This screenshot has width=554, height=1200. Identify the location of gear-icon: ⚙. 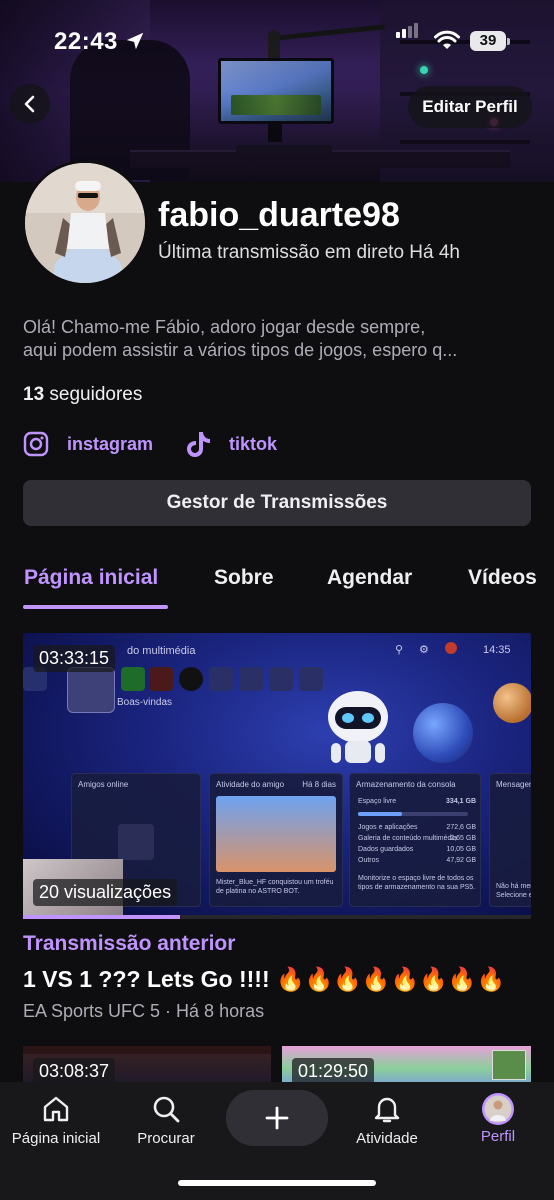
(424, 650).